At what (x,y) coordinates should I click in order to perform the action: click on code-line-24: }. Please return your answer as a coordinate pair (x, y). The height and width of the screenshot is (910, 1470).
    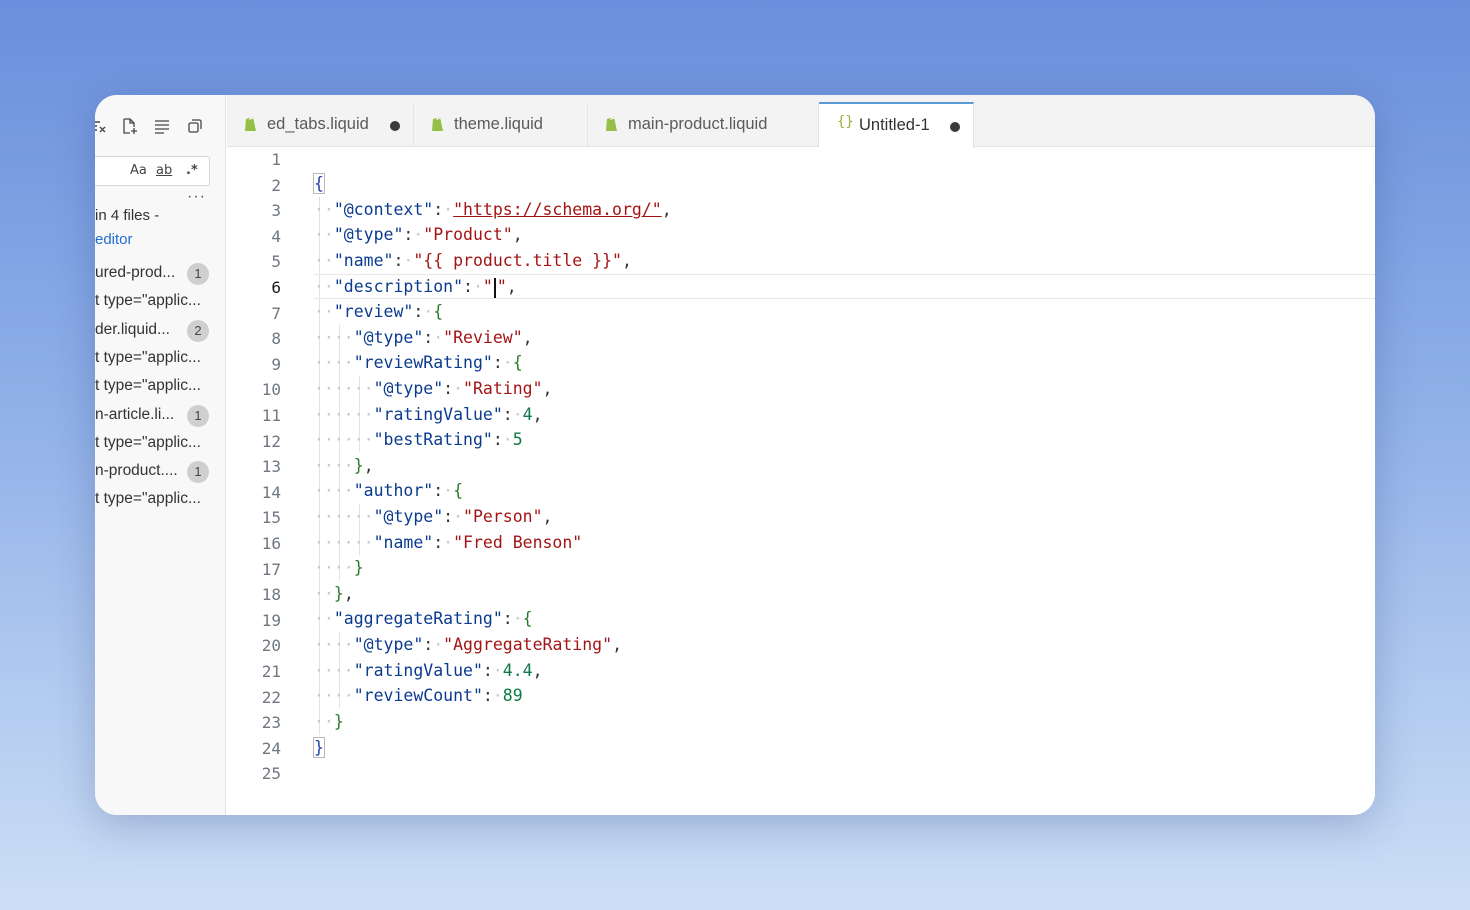
    Looking at the image, I should click on (319, 747).